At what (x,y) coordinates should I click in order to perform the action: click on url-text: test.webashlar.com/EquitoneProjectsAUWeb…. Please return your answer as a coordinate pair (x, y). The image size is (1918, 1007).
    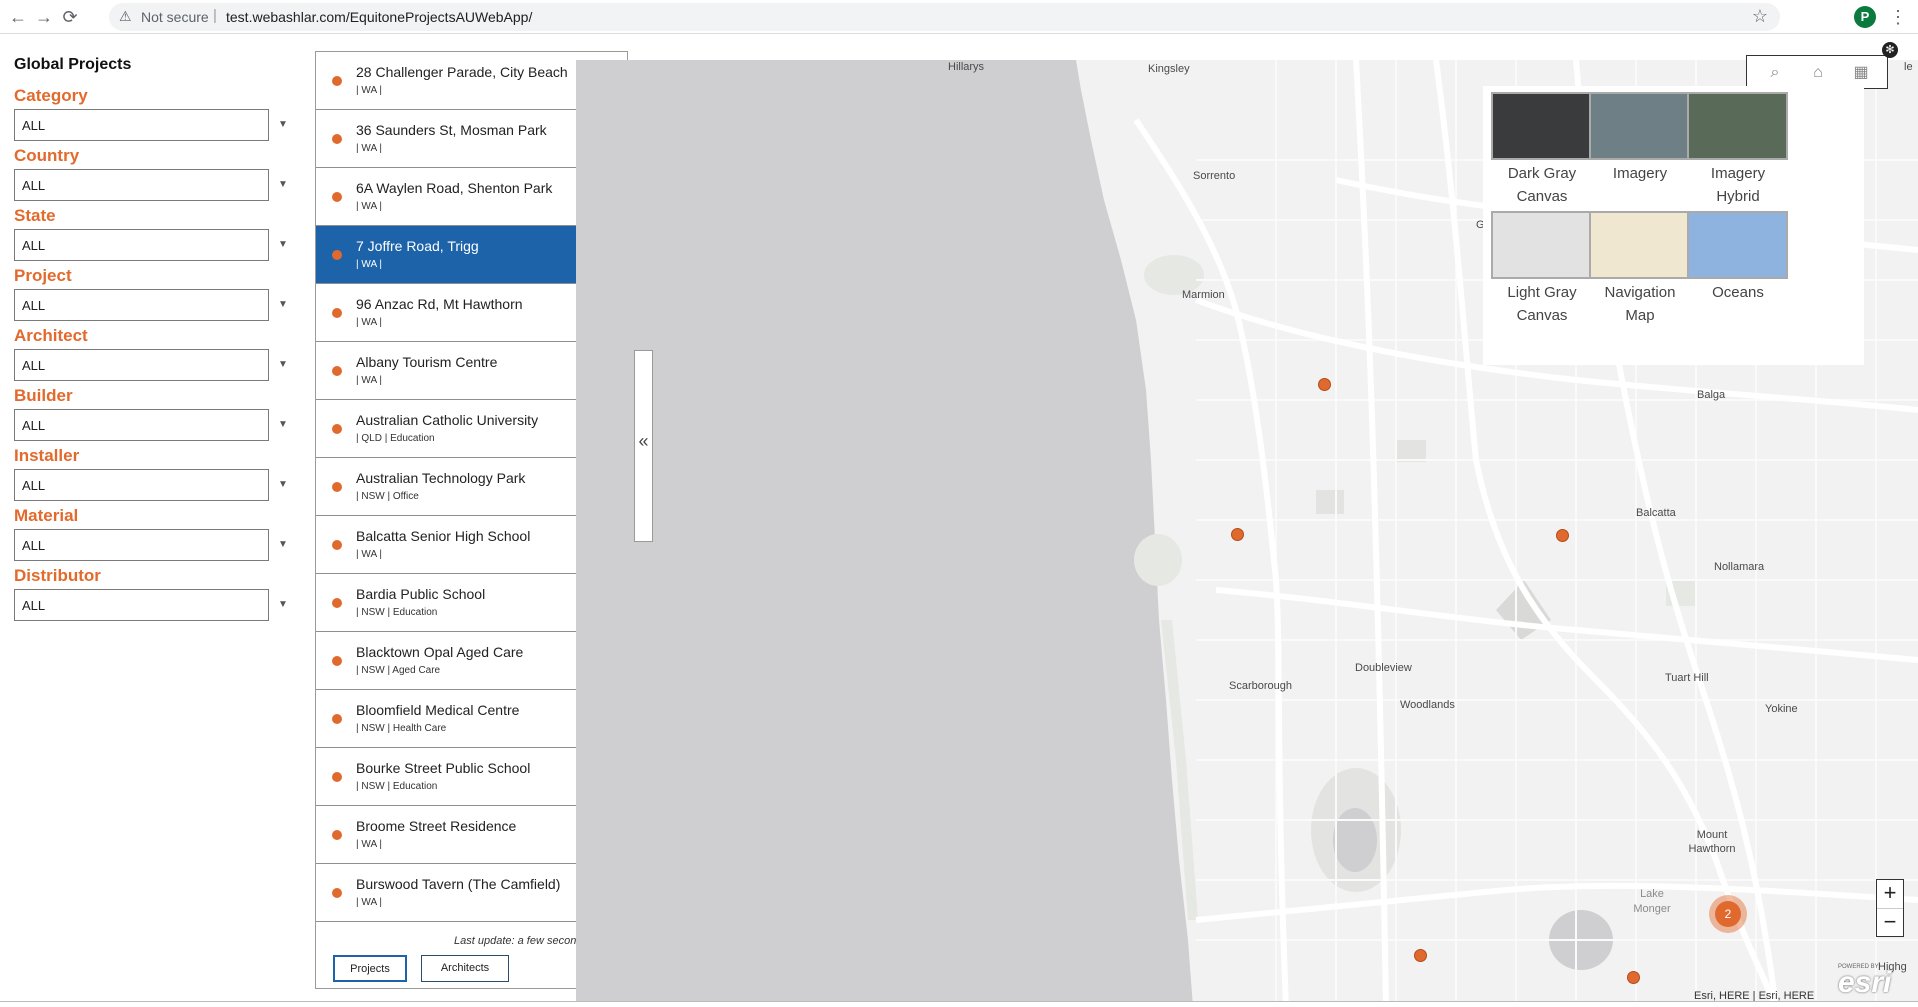
    Looking at the image, I should click on (379, 17).